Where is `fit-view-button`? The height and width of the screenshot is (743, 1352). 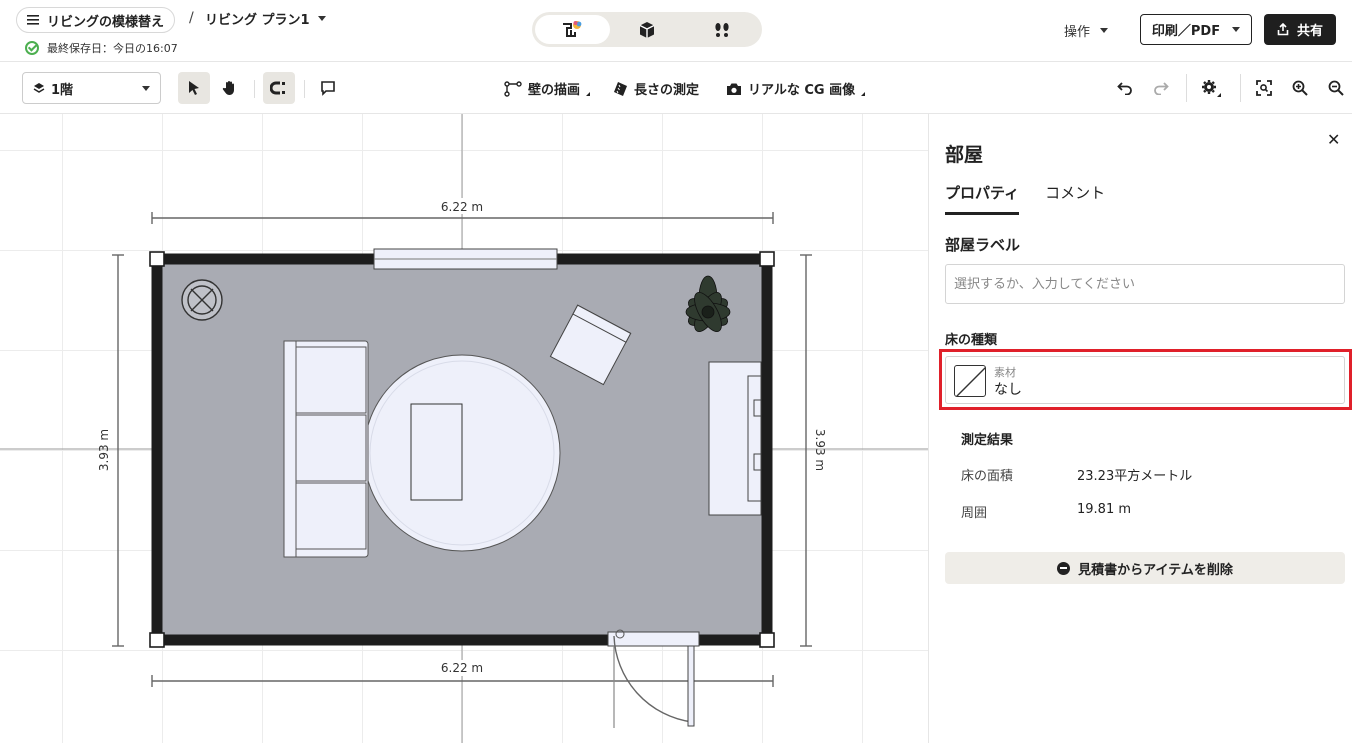
fit-view-button is located at coordinates (1264, 88).